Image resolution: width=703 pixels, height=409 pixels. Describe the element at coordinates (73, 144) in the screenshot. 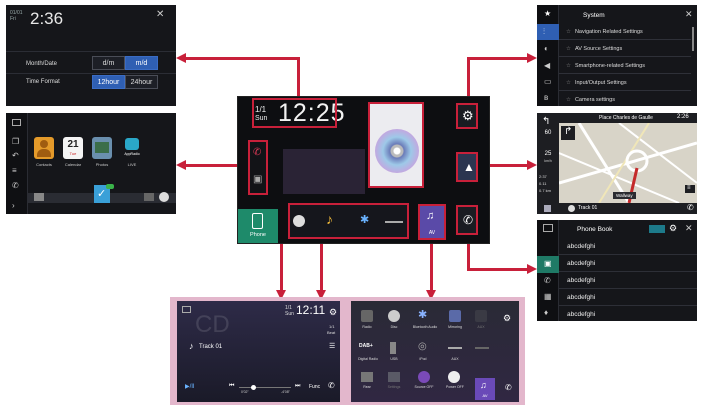

I see `calendar-day-number: 21` at that location.